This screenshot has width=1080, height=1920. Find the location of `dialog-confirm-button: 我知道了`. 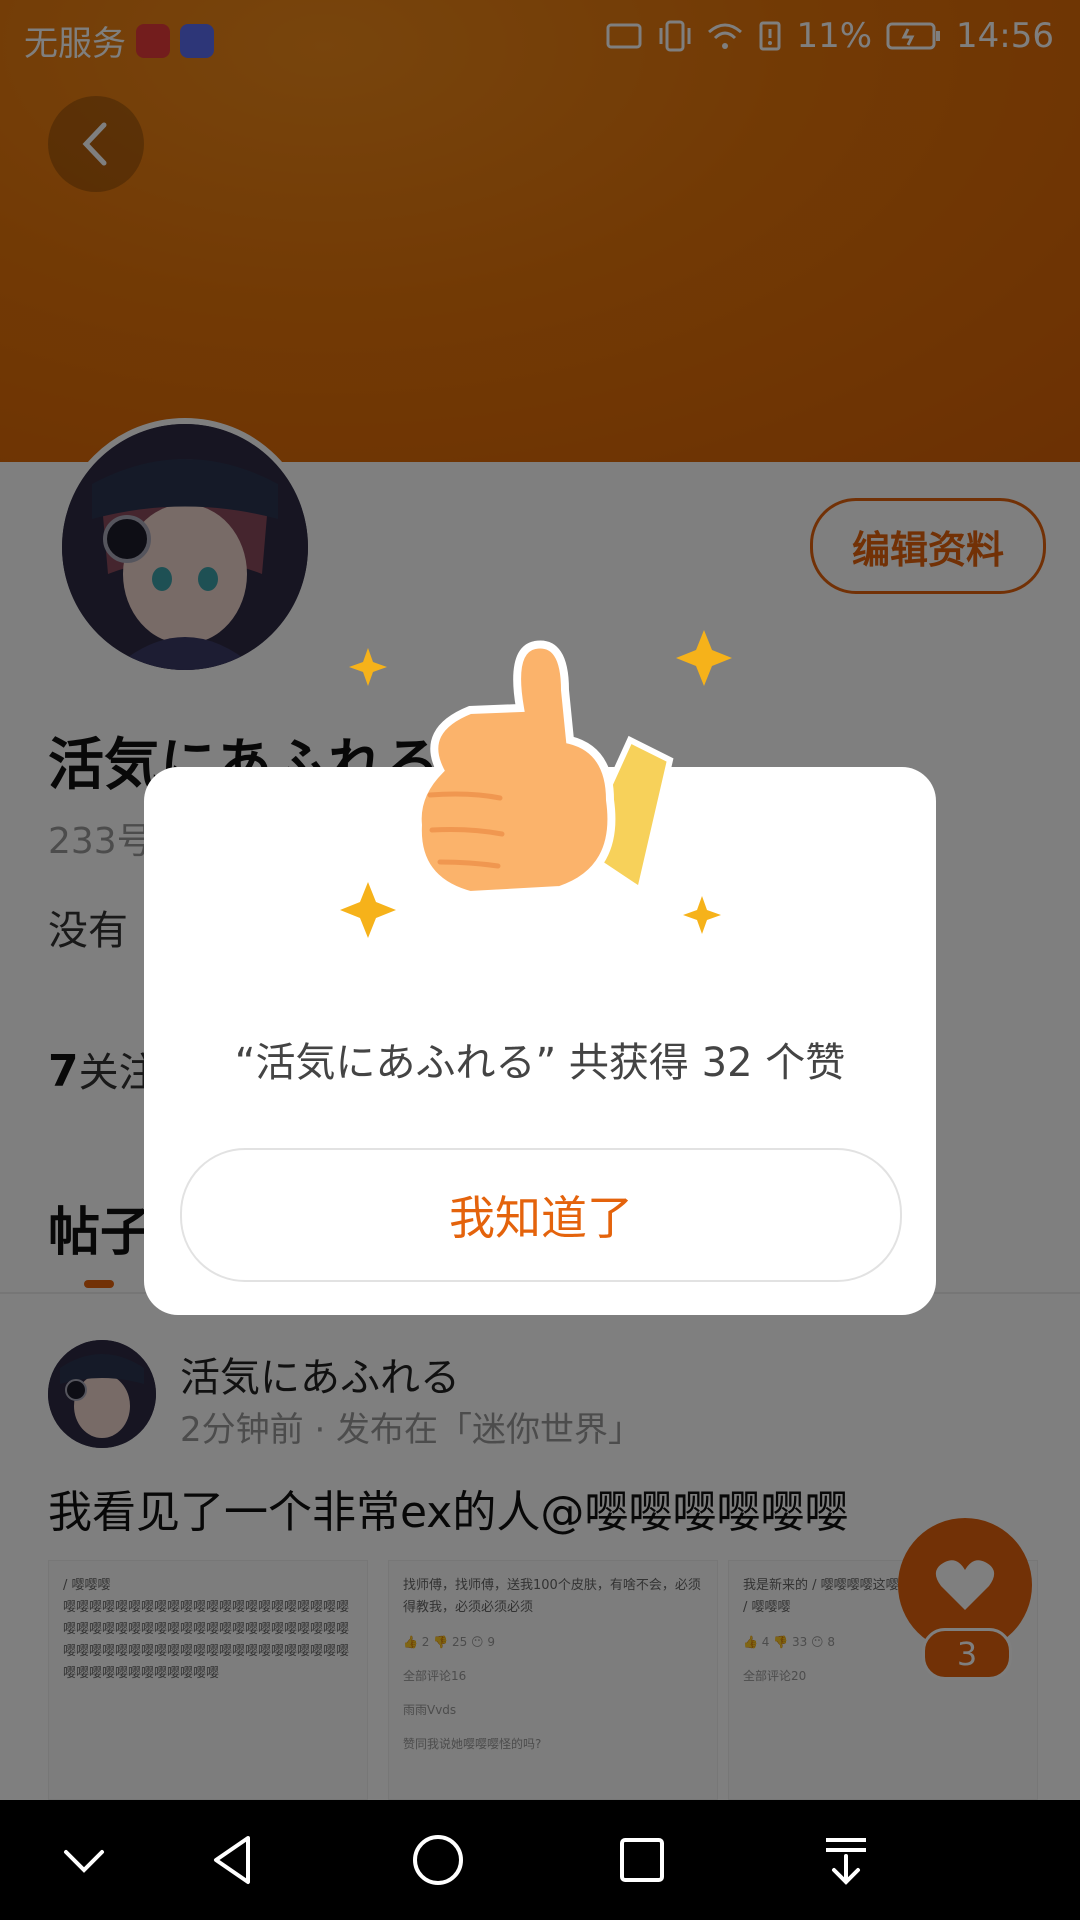

dialog-confirm-button: 我知道了 is located at coordinates (541, 1215).